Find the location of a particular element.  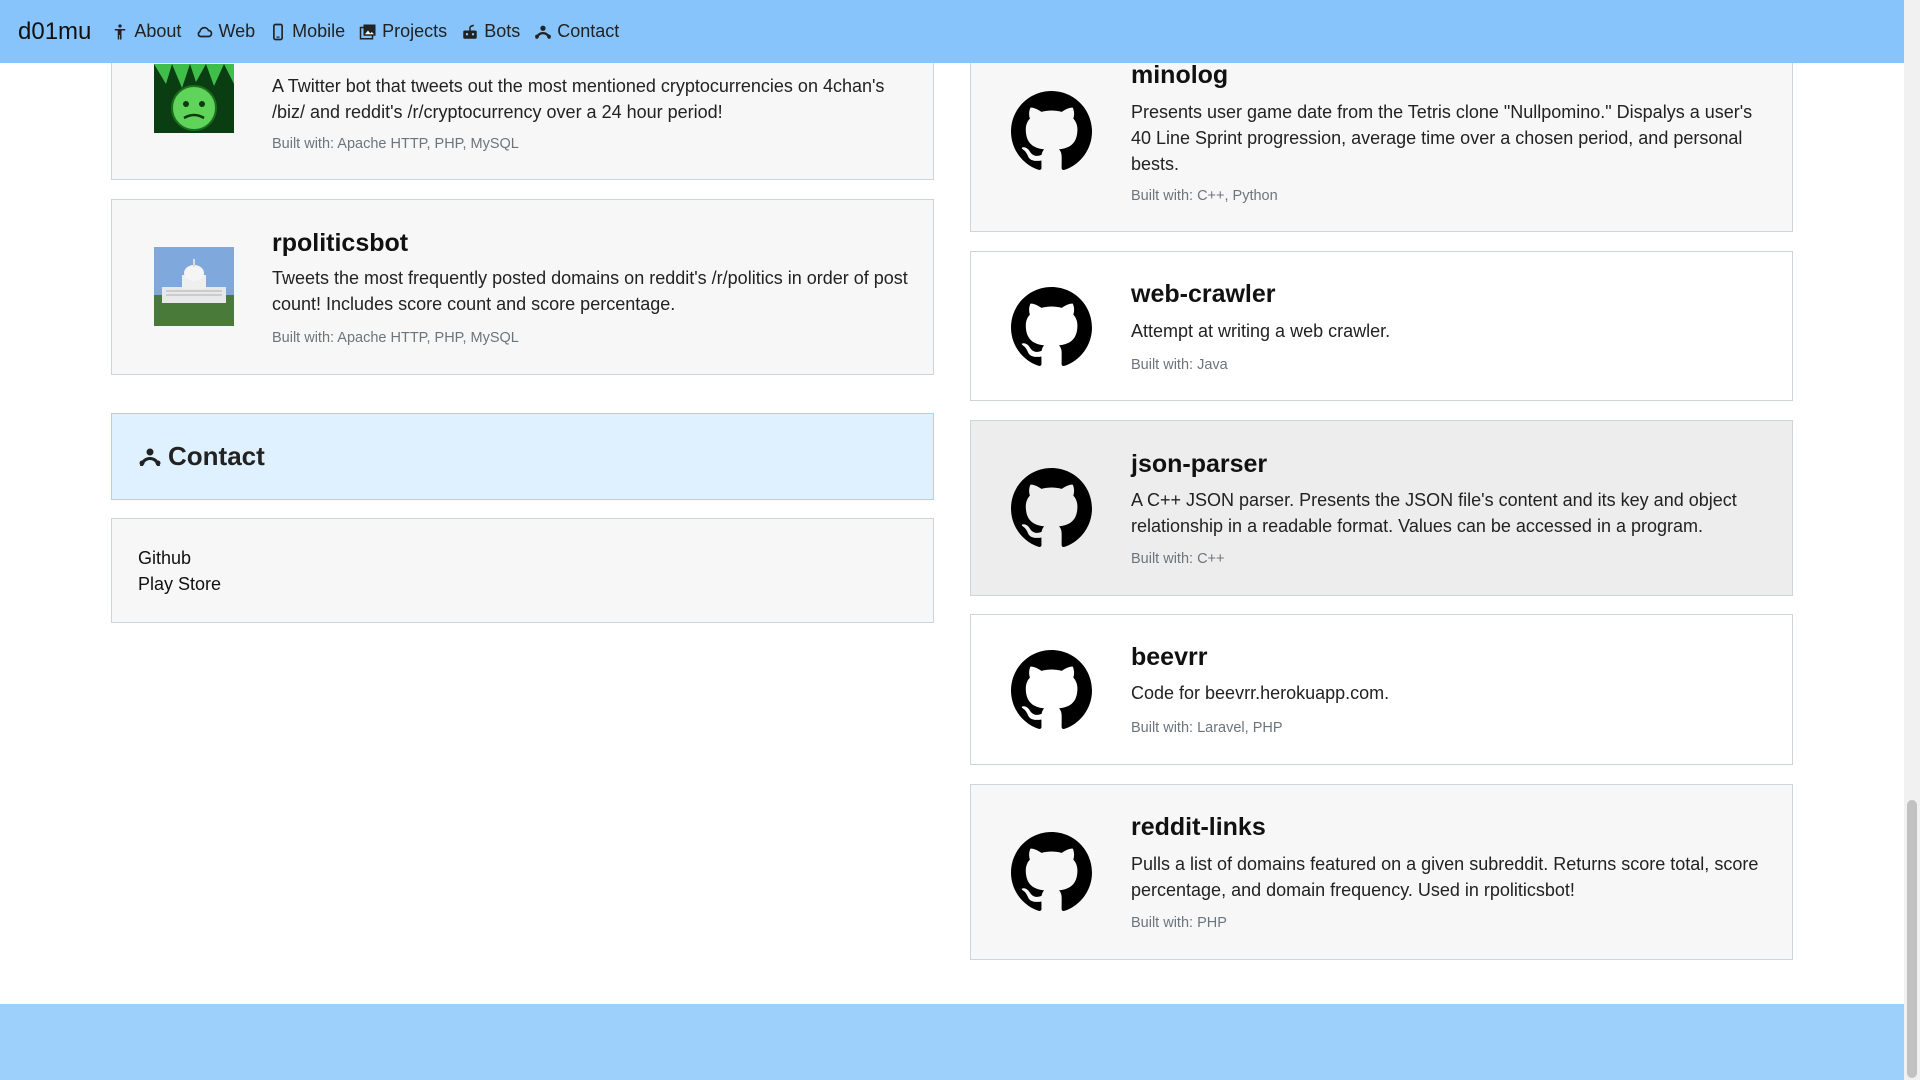

github-link: Github is located at coordinates (179, 558).